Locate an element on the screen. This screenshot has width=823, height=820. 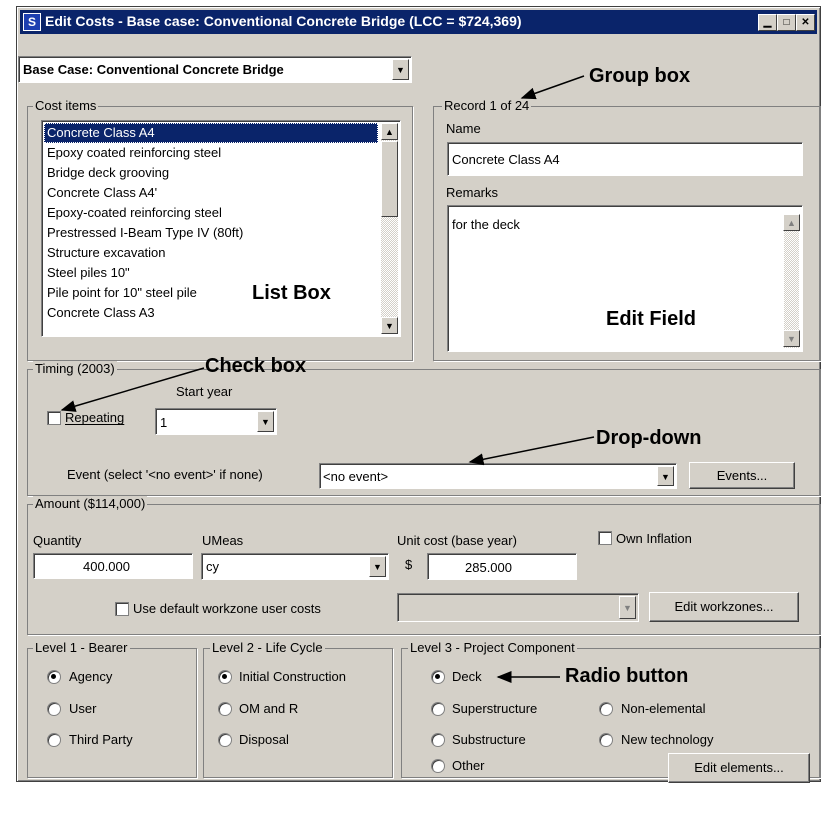
remarks-scrollbar is located at coordinates (791, 281).